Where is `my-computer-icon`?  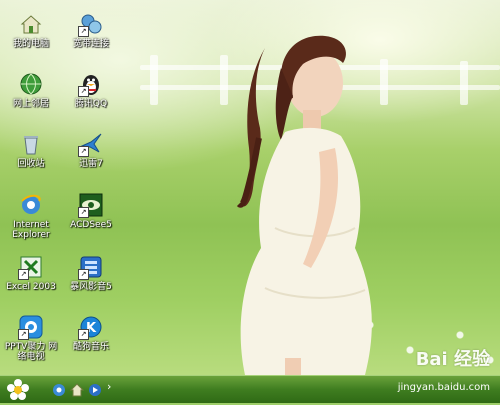
my-computer-icon is located at coordinates (31, 24).